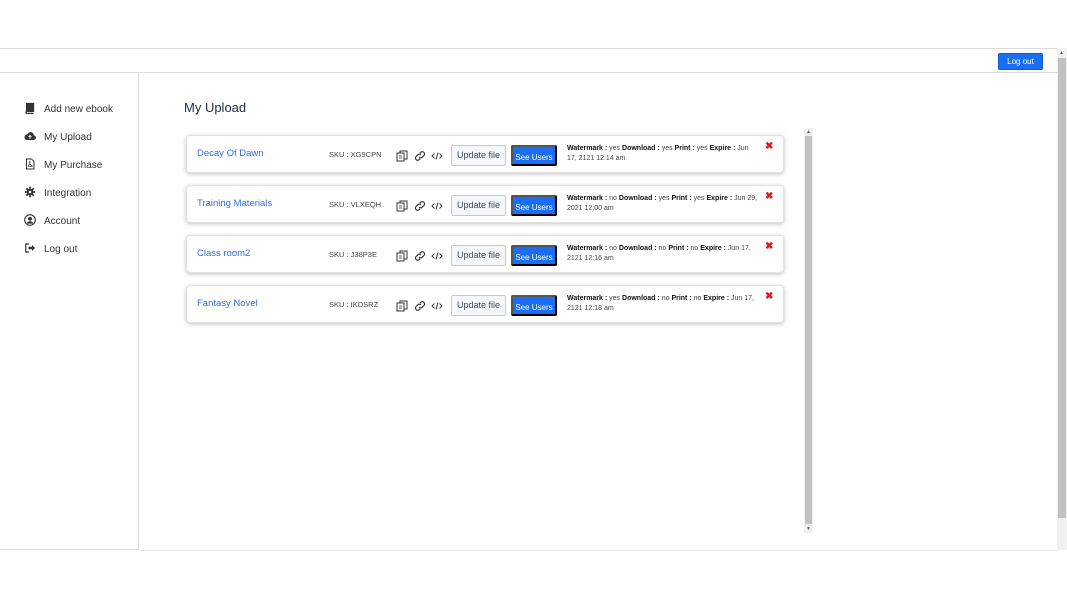 Image resolution: width=1067 pixels, height=600 pixels. Describe the element at coordinates (30, 137) in the screenshot. I see `cloud-upload-icon` at that location.